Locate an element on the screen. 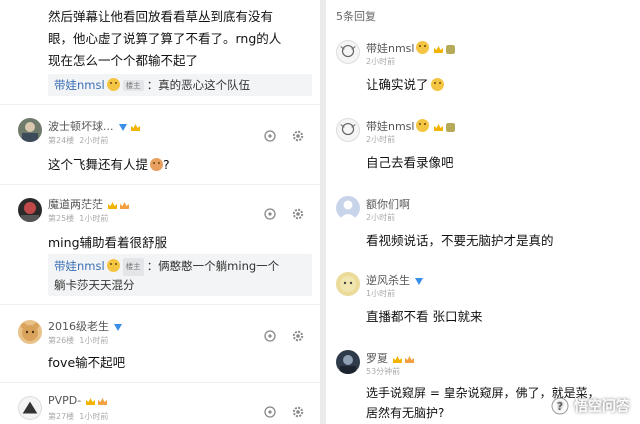 This screenshot has height=424, width=640. username: PVPD- is located at coordinates (78, 400).